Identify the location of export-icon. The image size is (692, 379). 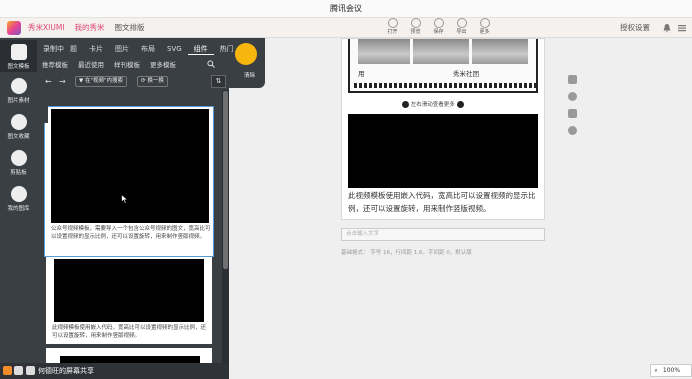
(461, 23).